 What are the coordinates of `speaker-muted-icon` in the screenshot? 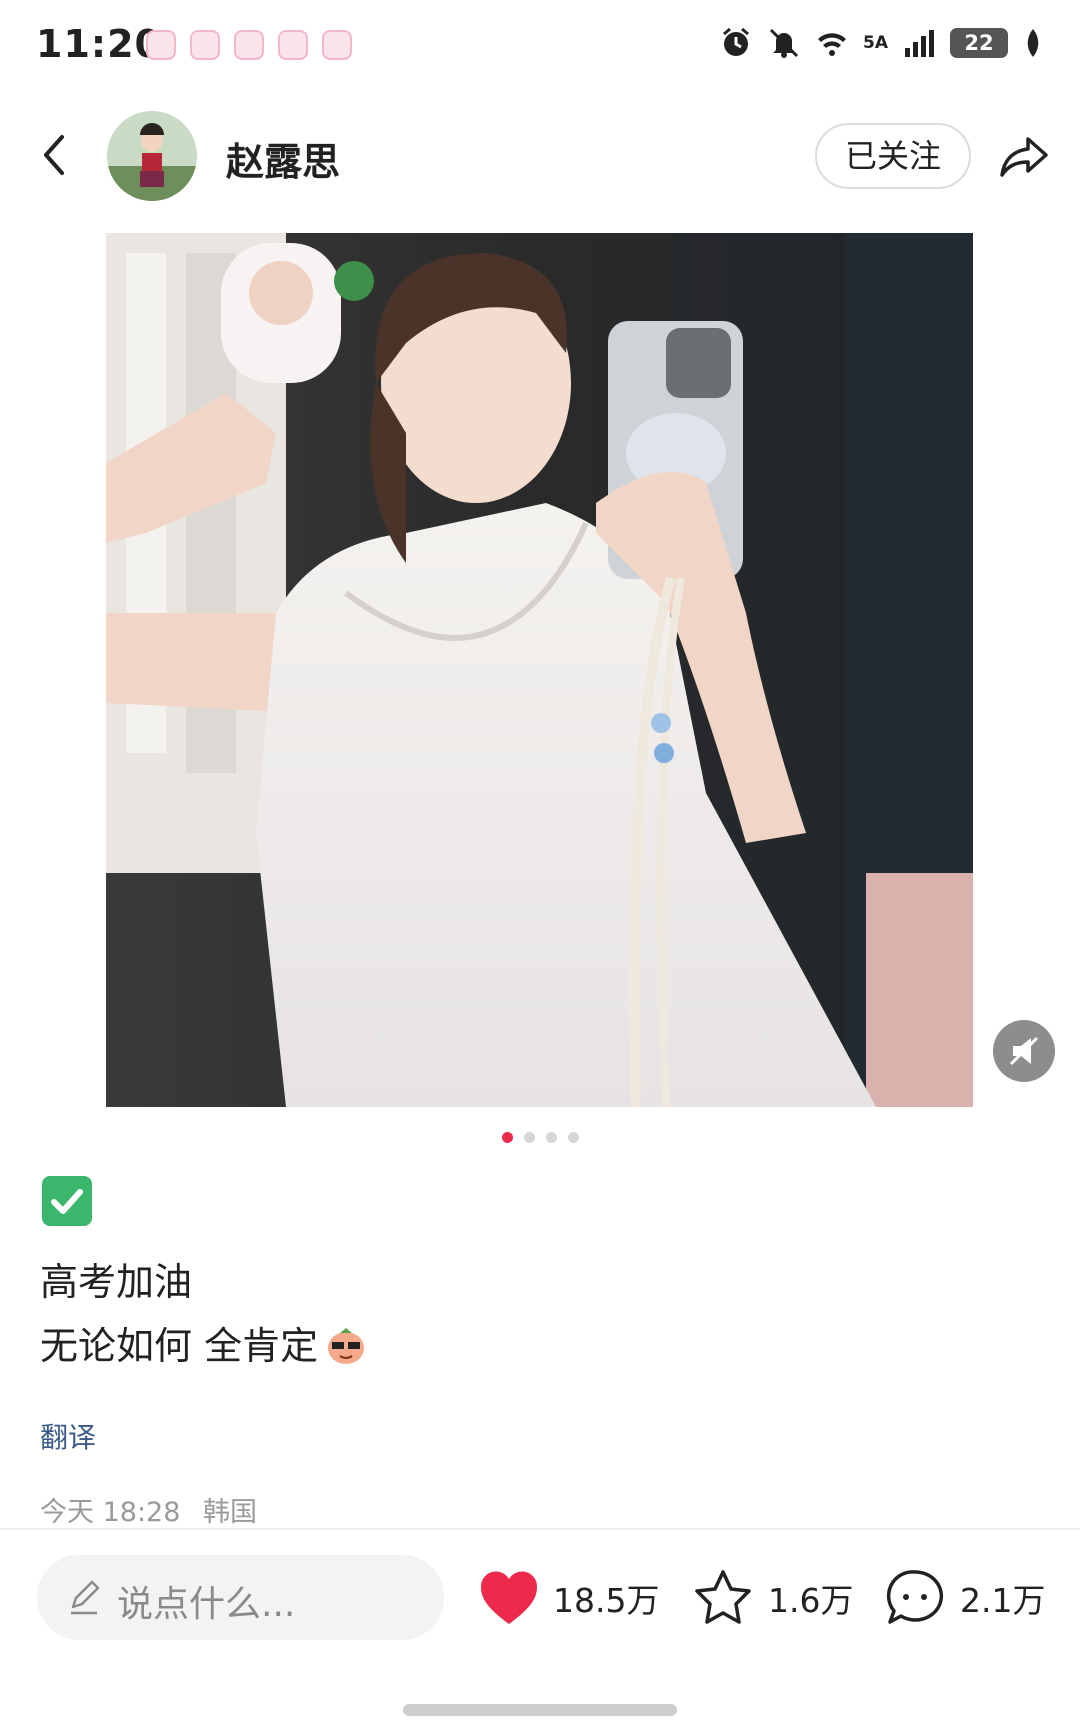 It's located at (1024, 1051).